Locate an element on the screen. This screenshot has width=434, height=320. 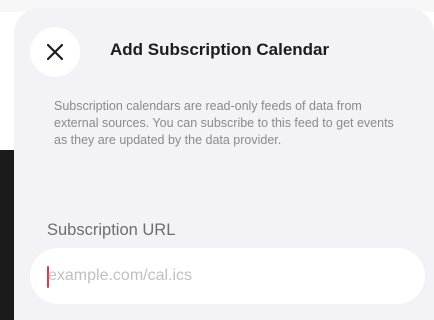
page-title: Add Subscription Calendar is located at coordinates (220, 49).